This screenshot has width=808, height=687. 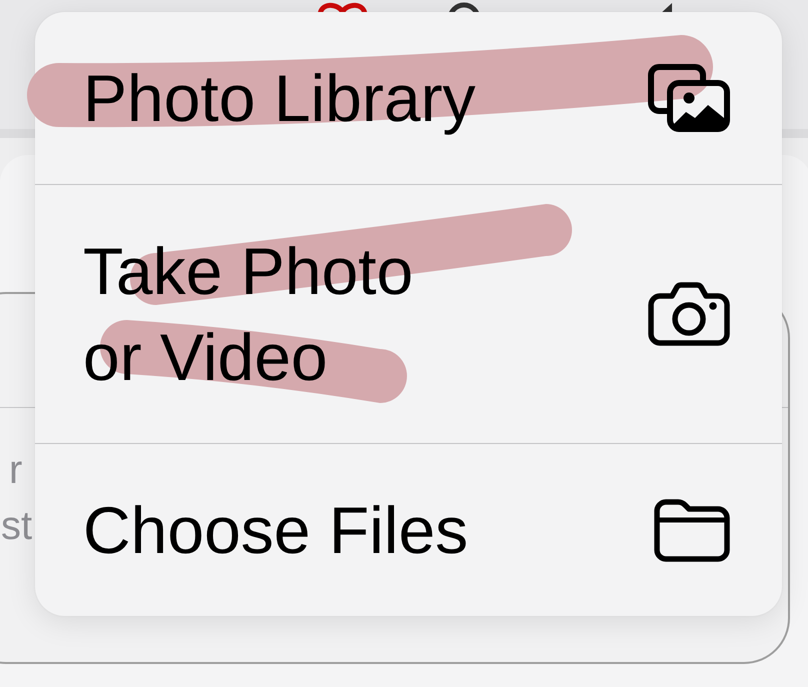 I want to click on photos-icon, so click(x=689, y=98).